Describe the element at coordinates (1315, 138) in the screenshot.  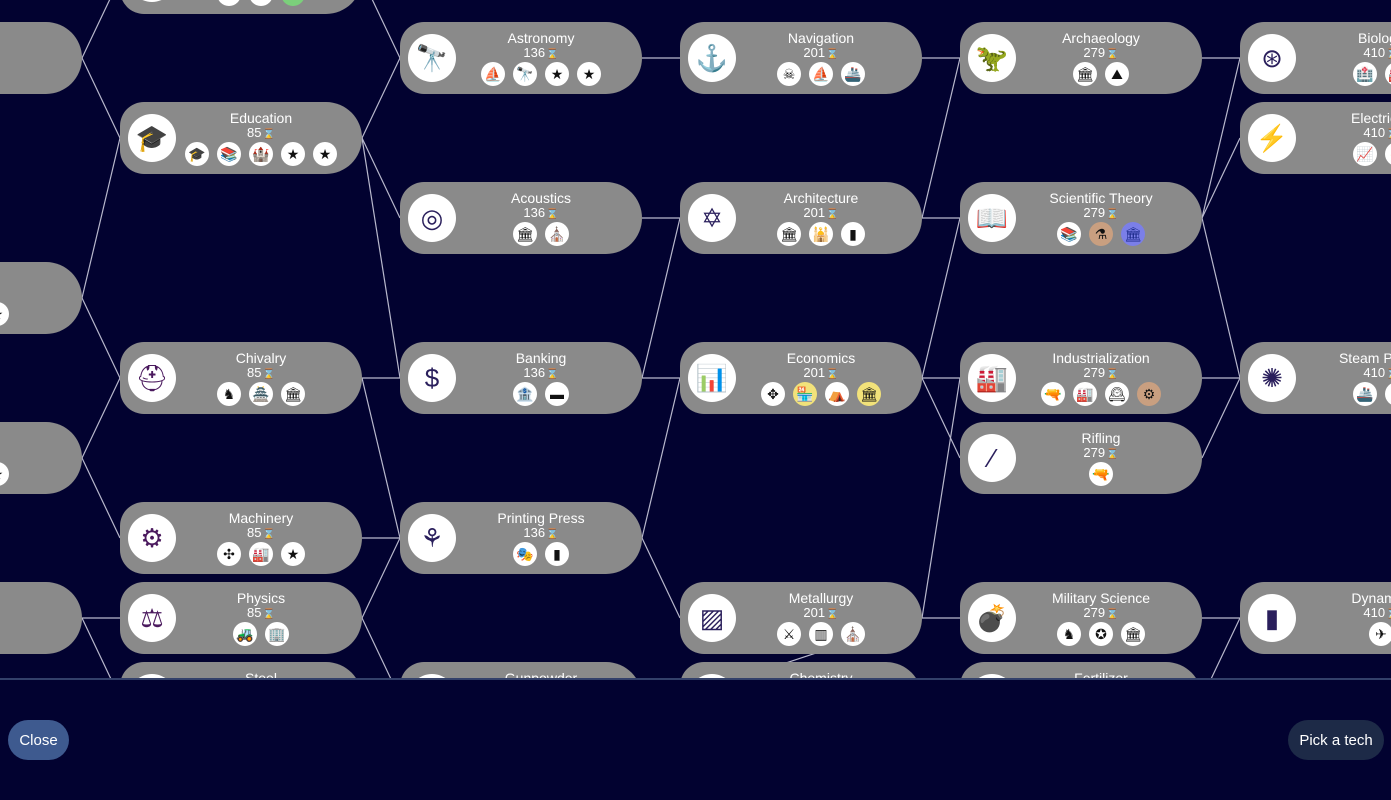
I see `tech-node-electricity: ⚡Electricity410⌛📈⚡` at that location.